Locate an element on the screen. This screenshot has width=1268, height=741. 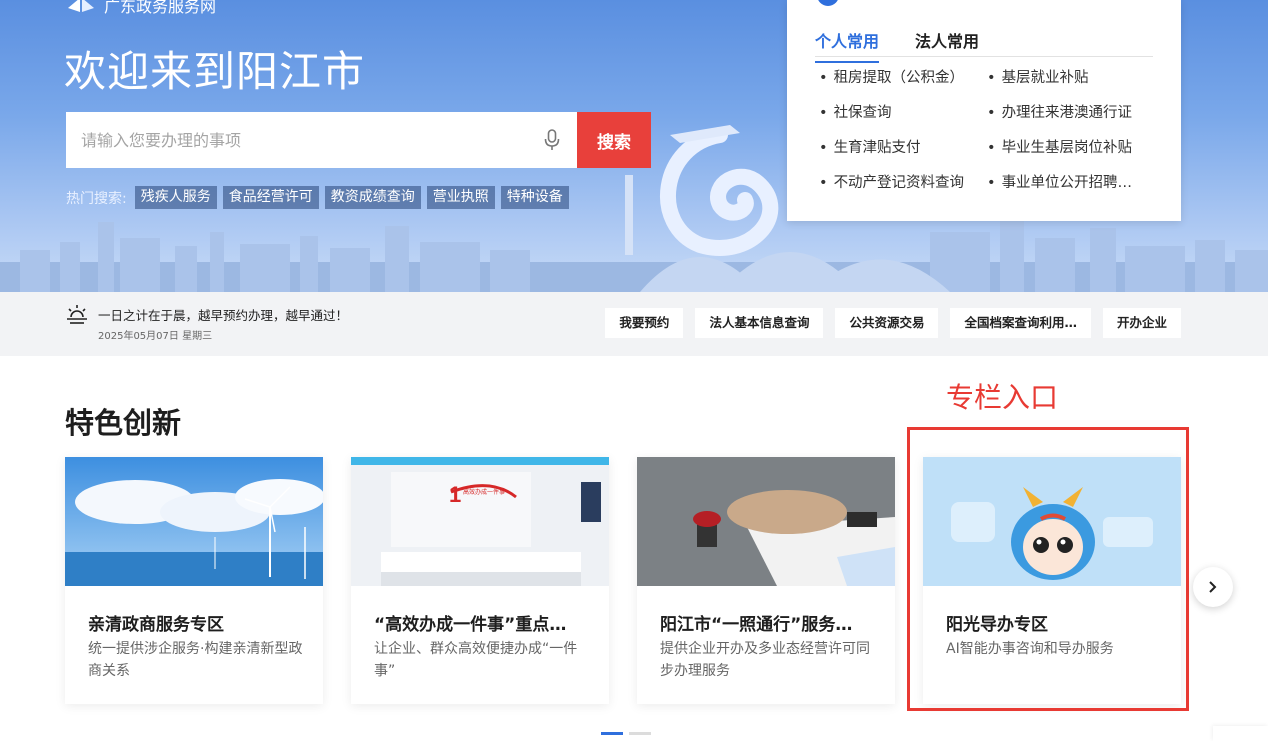
guangdong-logo-icon is located at coordinates (81, 6).